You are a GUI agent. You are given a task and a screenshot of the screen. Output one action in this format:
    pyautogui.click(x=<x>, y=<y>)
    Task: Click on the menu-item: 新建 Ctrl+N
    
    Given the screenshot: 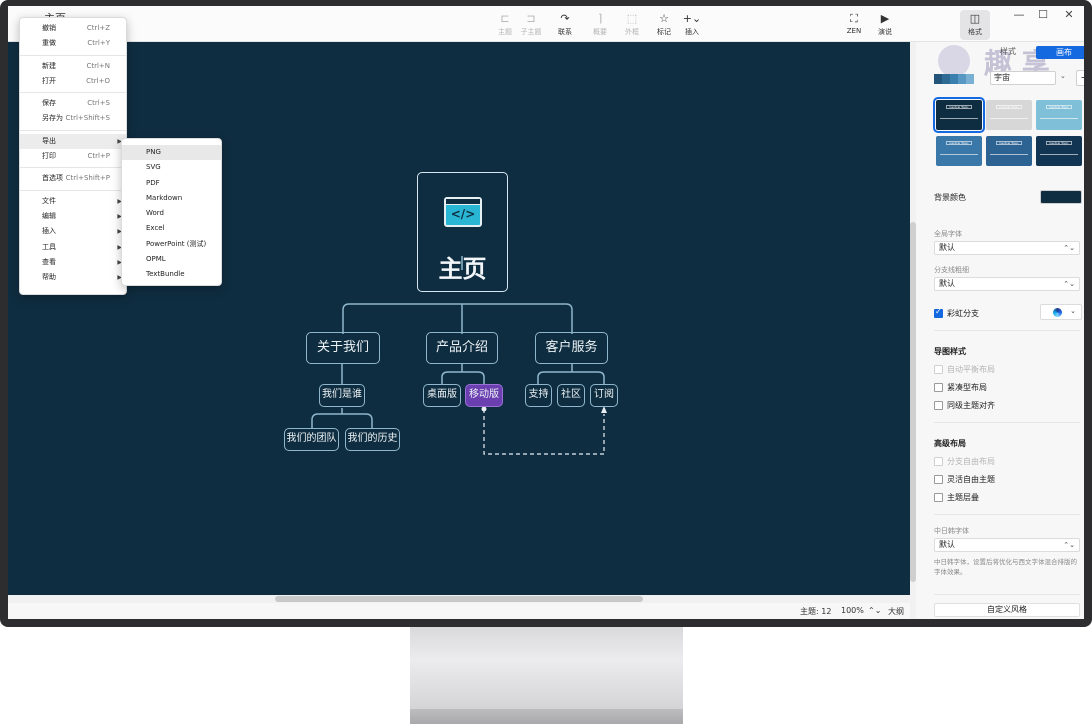 What is the action you would take?
    pyautogui.click(x=73, y=66)
    